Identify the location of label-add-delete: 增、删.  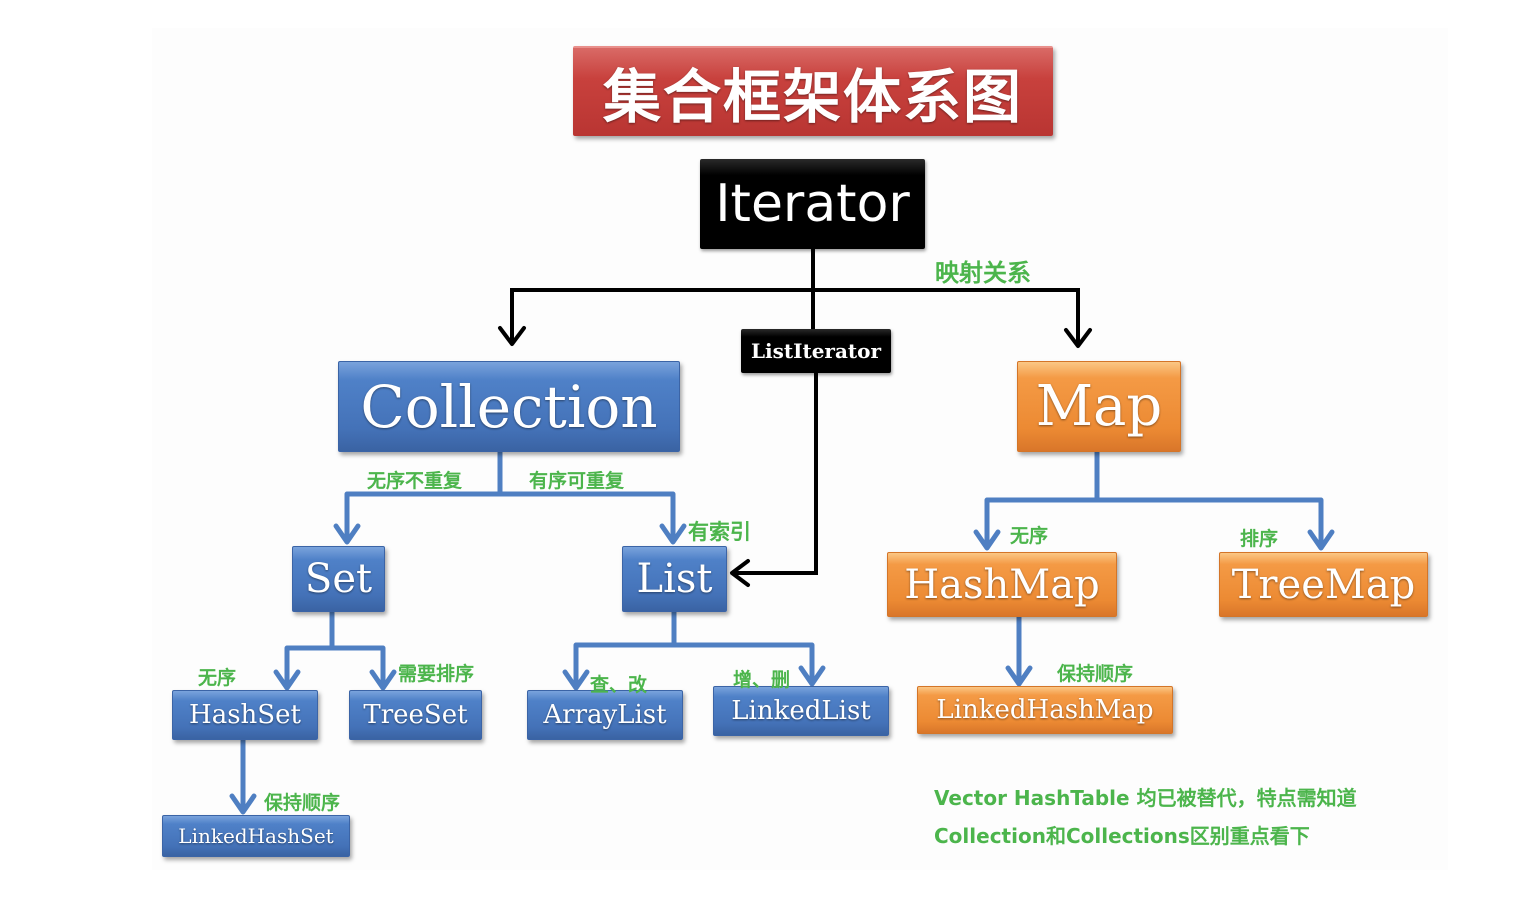
(762, 680).